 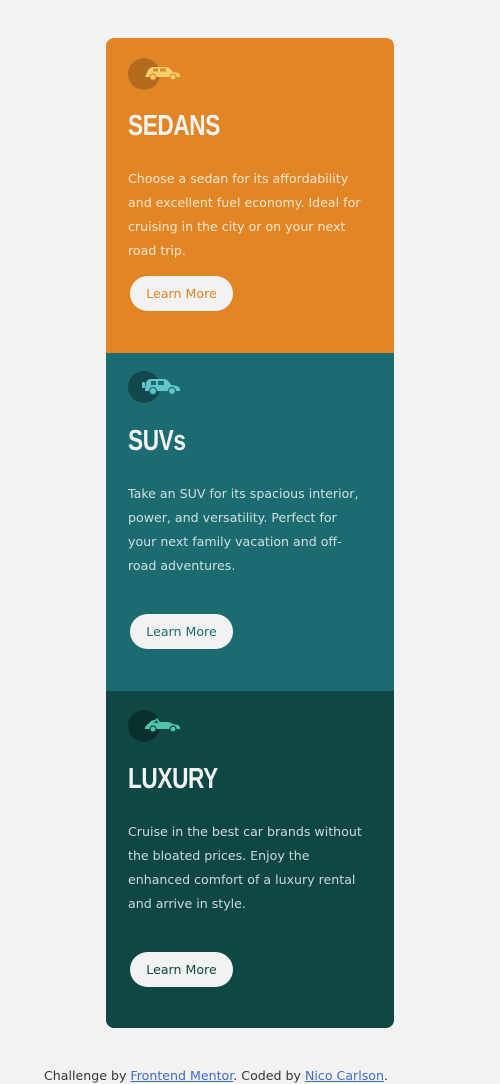 What do you see at coordinates (344, 1075) in the screenshot?
I see `author-link: Nico Carlson` at bounding box center [344, 1075].